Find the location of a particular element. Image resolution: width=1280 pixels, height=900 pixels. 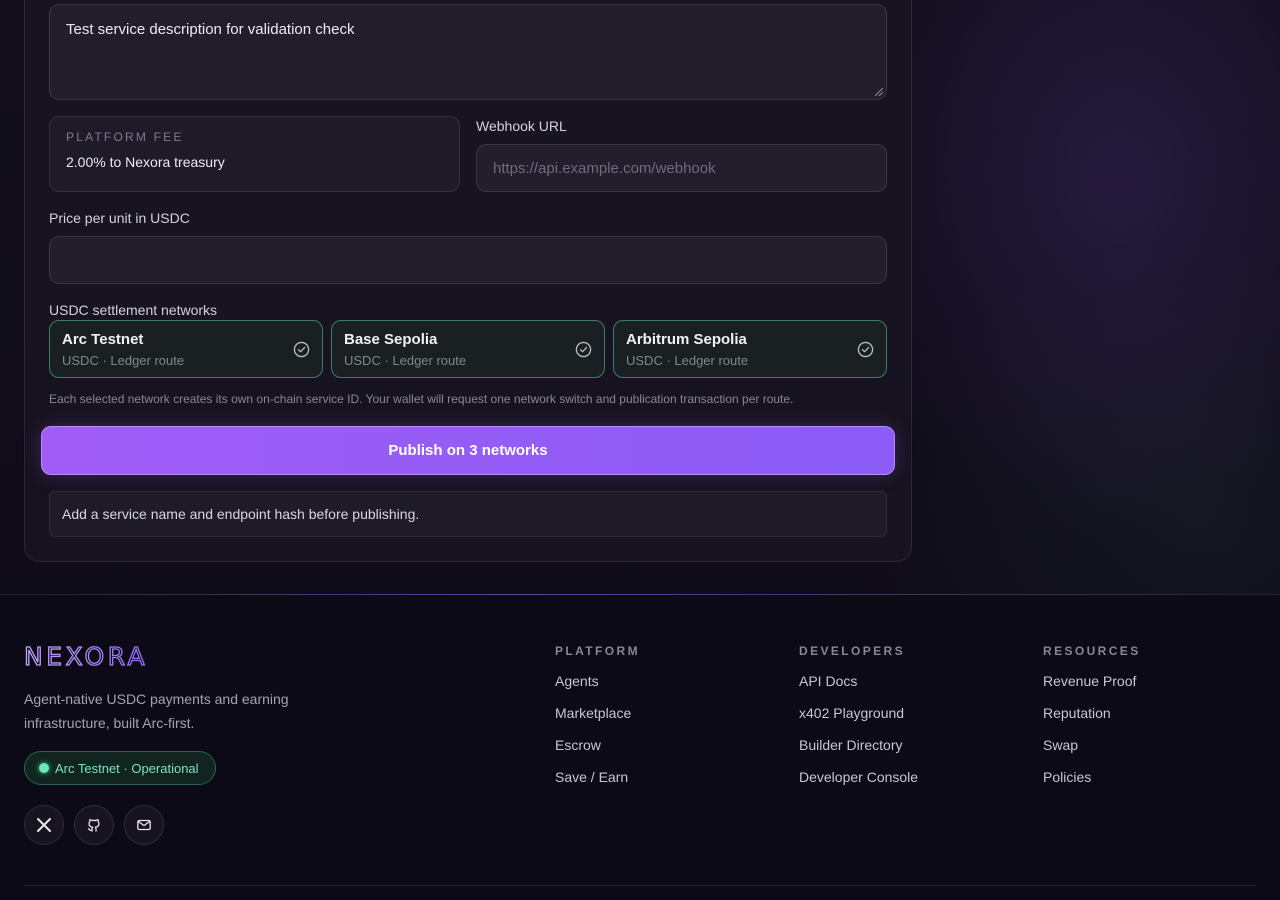

footer-link-save-earn: Save / Earn is located at coordinates (591, 777).